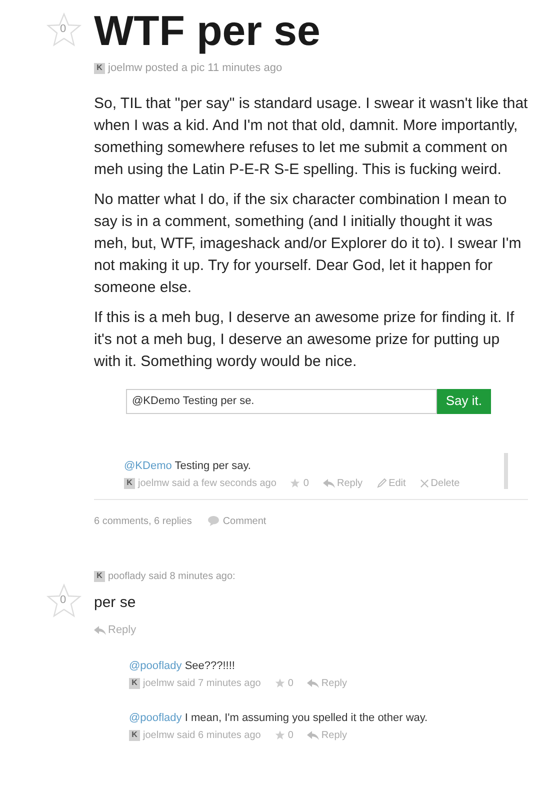  Describe the element at coordinates (148, 466) in the screenshot. I see `mention-link: @KDemo` at that location.